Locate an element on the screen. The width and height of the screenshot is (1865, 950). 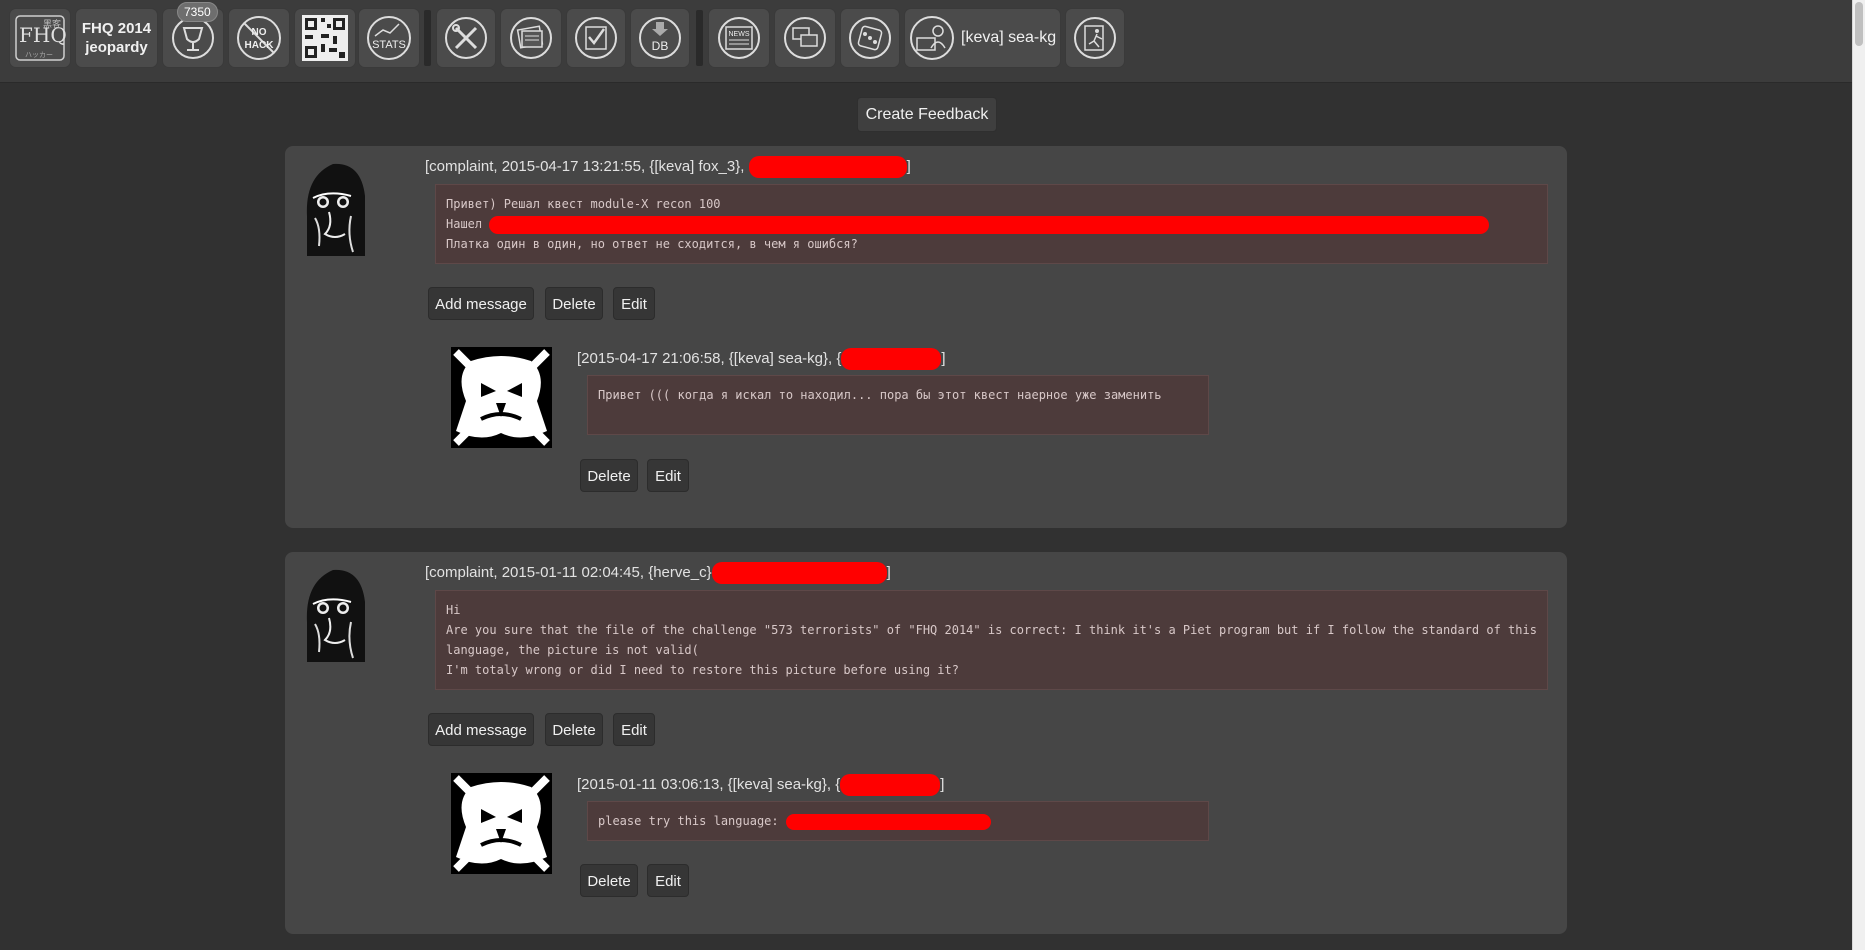
score-badge: 7350 is located at coordinates (197, 12).